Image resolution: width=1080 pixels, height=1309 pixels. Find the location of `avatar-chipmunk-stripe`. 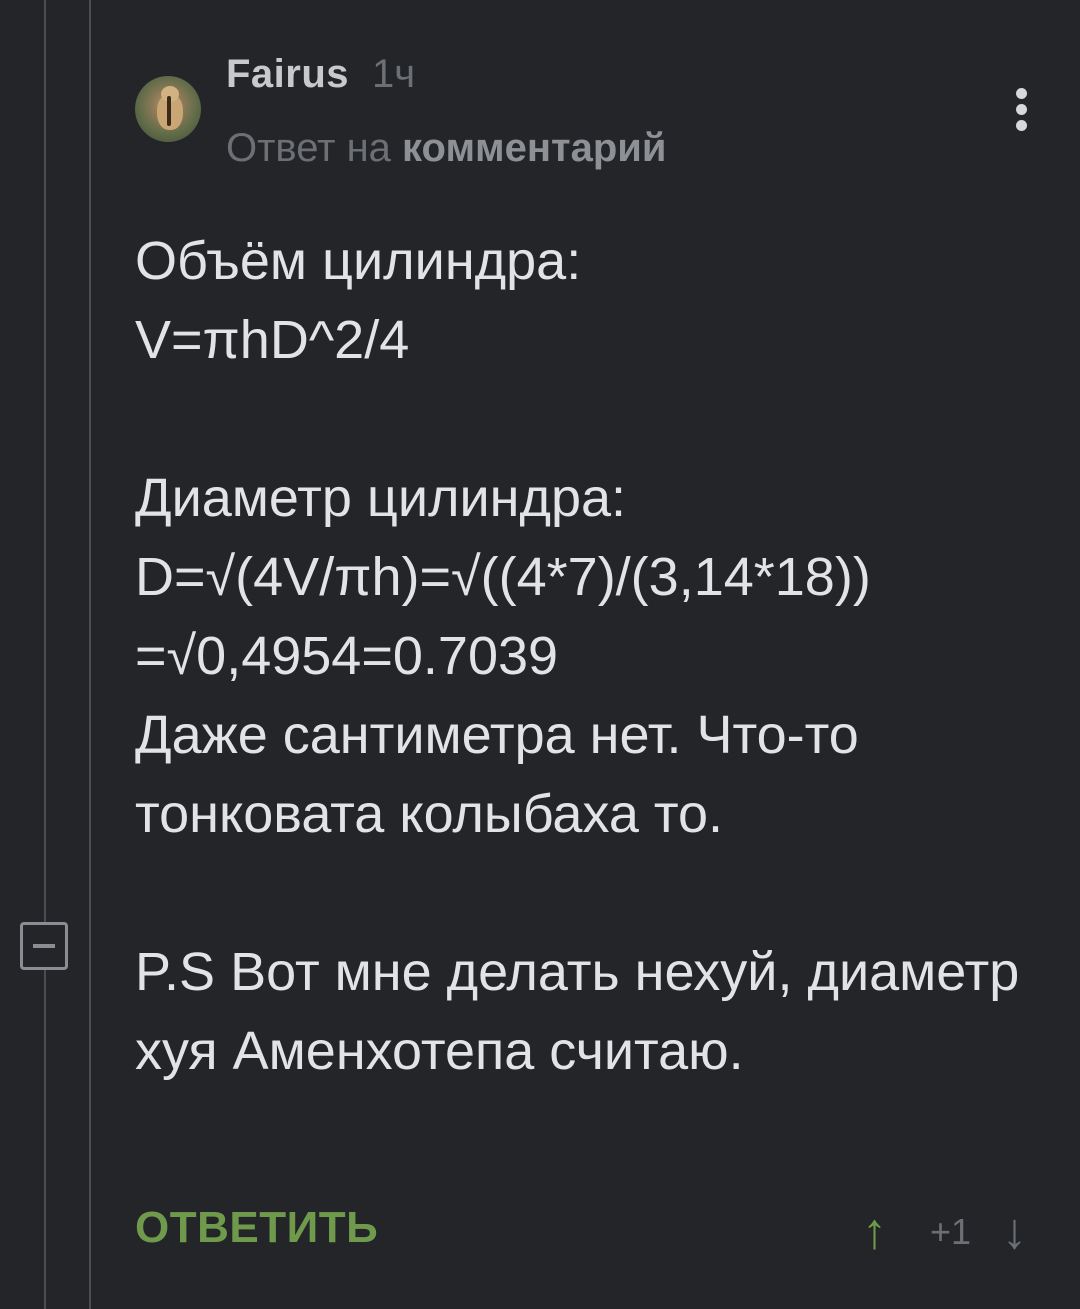

avatar-chipmunk-stripe is located at coordinates (169, 111).